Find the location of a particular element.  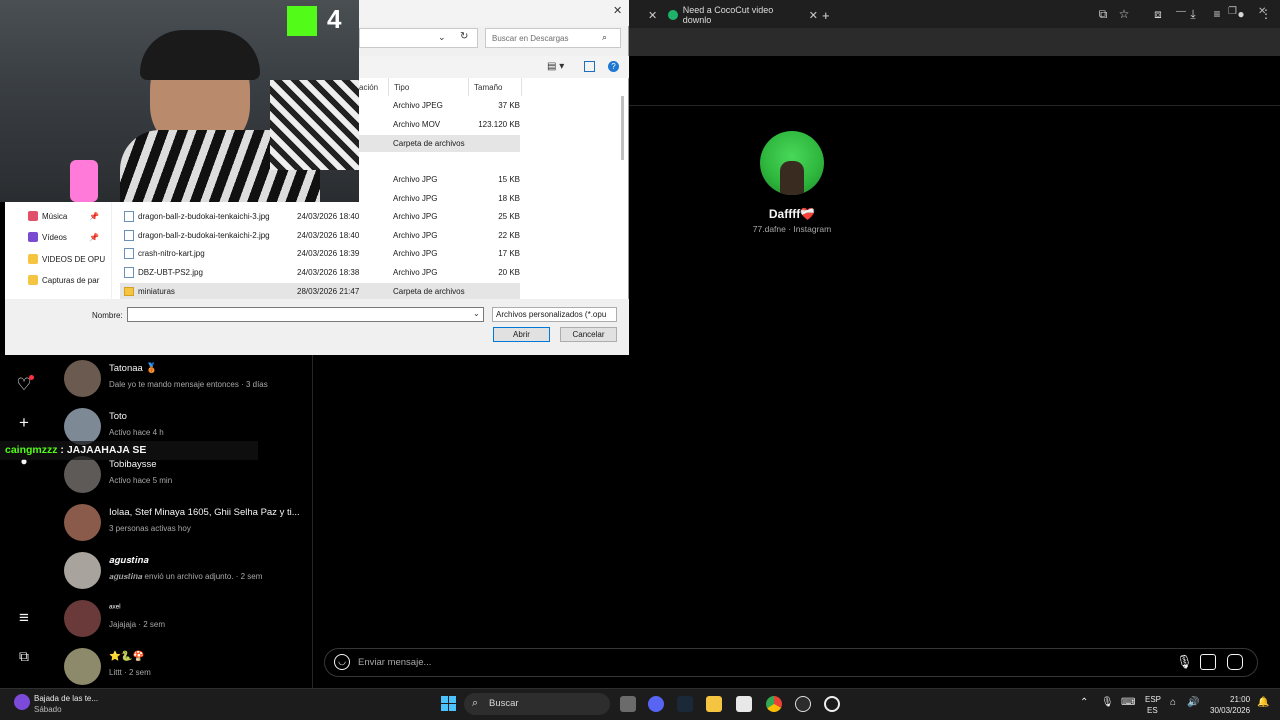

chrome-icon is located at coordinates (774, 704).